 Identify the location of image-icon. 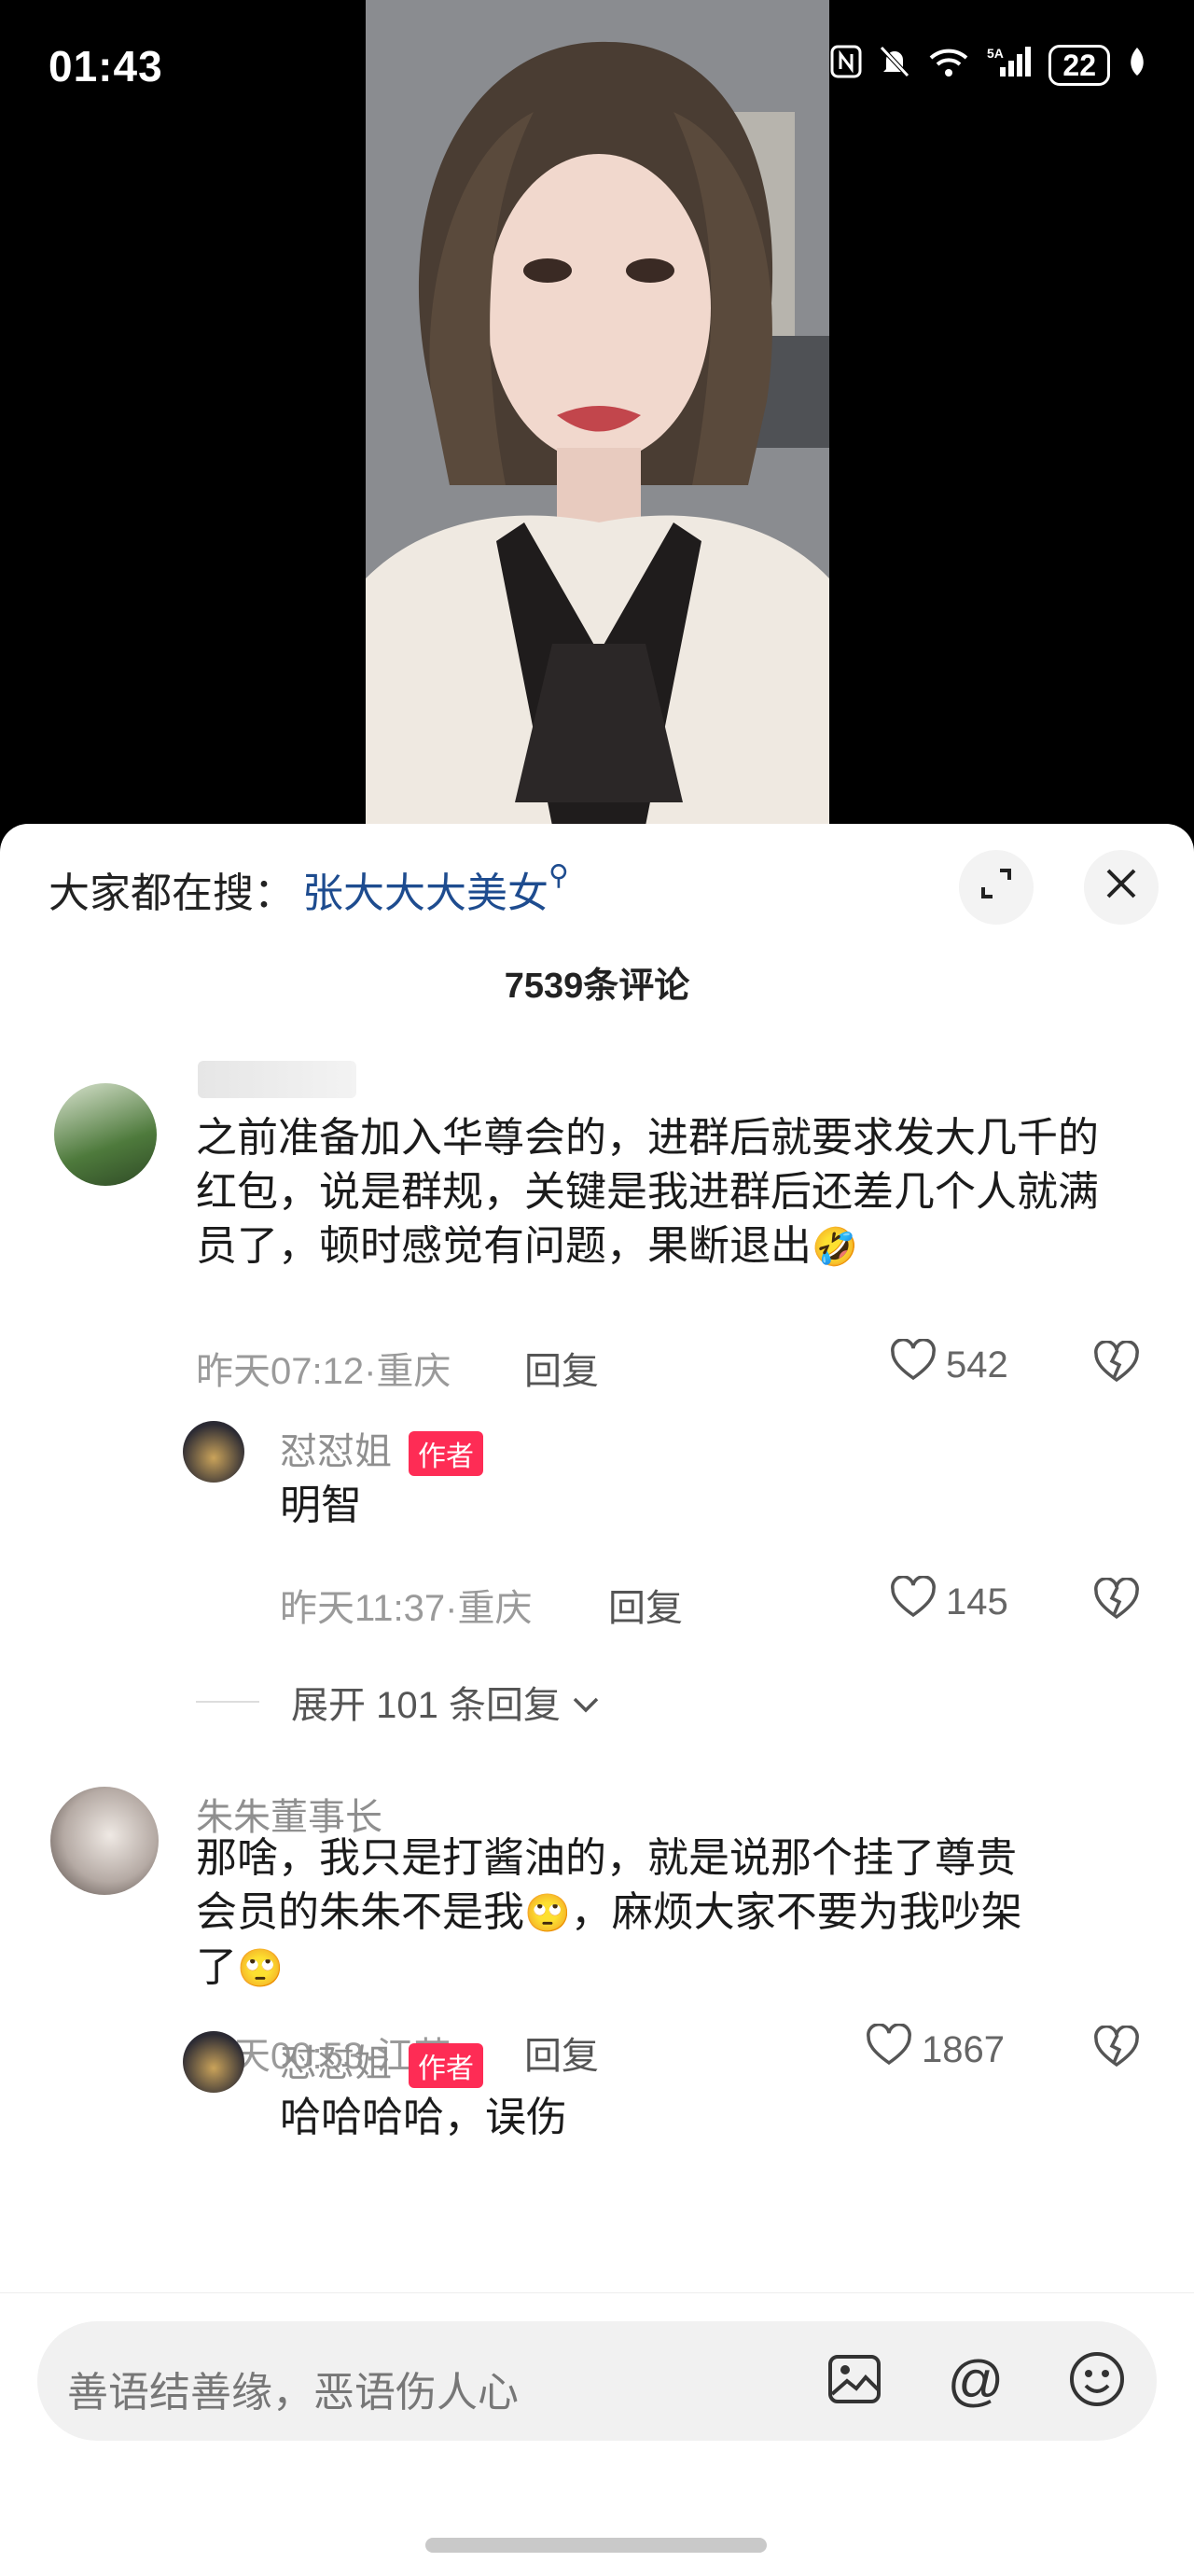
(854, 2381).